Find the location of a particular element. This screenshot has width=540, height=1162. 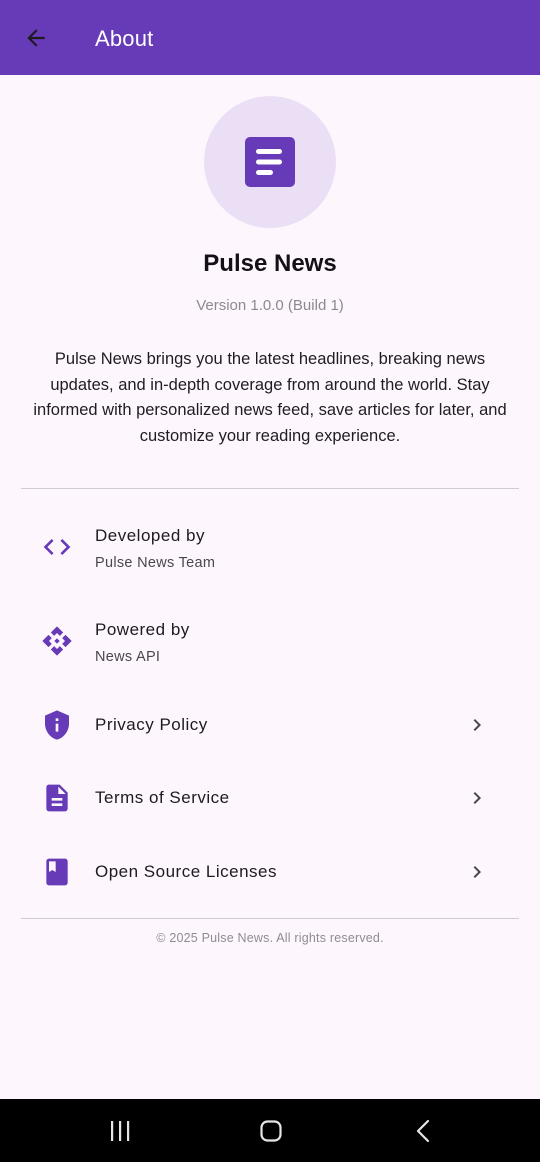

system-back-icon is located at coordinates (423, 1131).